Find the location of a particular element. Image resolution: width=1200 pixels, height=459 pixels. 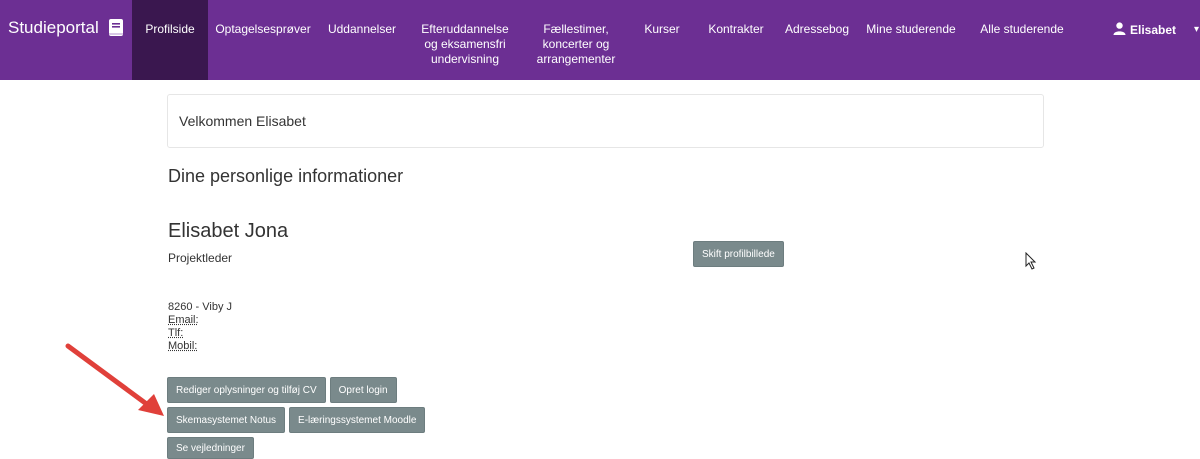

mobile-label: Mobil: is located at coordinates (183, 346).